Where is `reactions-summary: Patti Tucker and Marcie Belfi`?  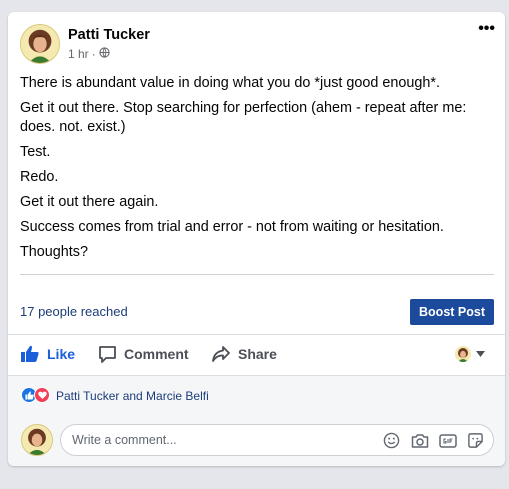
reactions-summary: Patti Tucker and Marcie Belfi is located at coordinates (256, 395).